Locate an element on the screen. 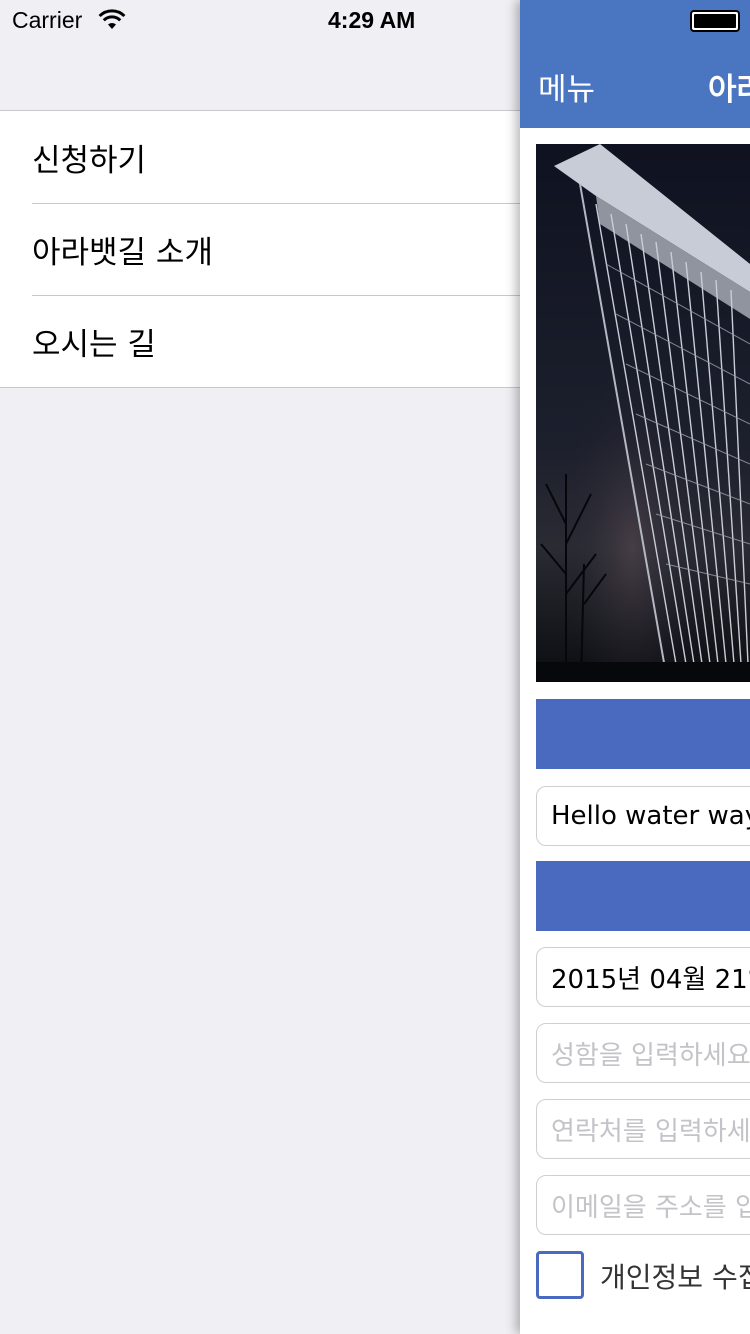 This screenshot has height=1334, width=750. page-title: 아라 is located at coordinates (729, 90).